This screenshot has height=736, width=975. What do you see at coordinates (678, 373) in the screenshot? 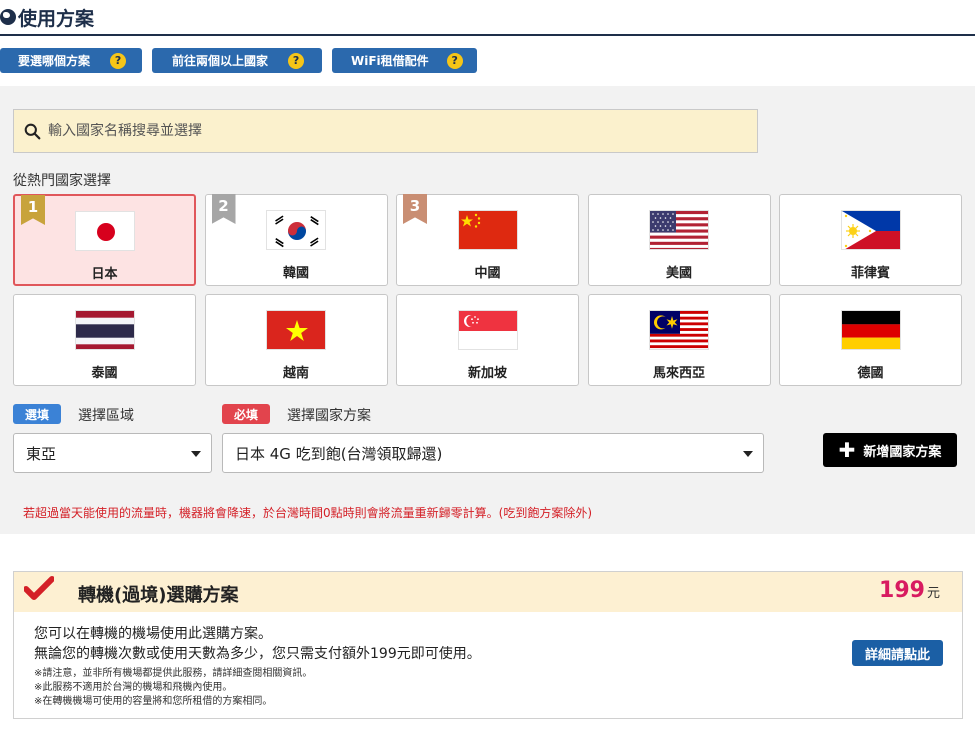
I see `country-name: 馬來西亞` at bounding box center [678, 373].